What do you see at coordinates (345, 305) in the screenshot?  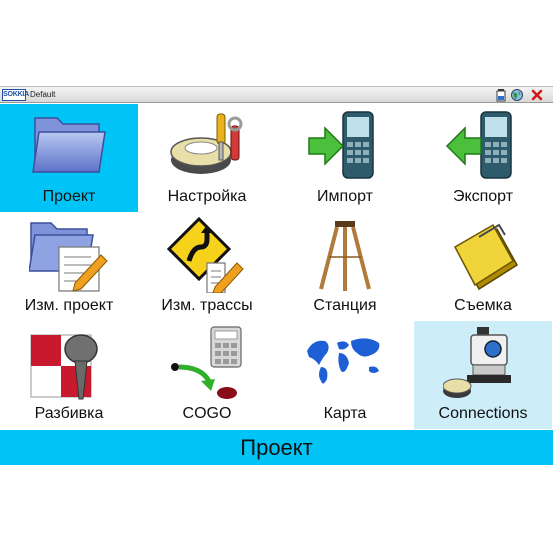 I see `tile-label: Станция` at bounding box center [345, 305].